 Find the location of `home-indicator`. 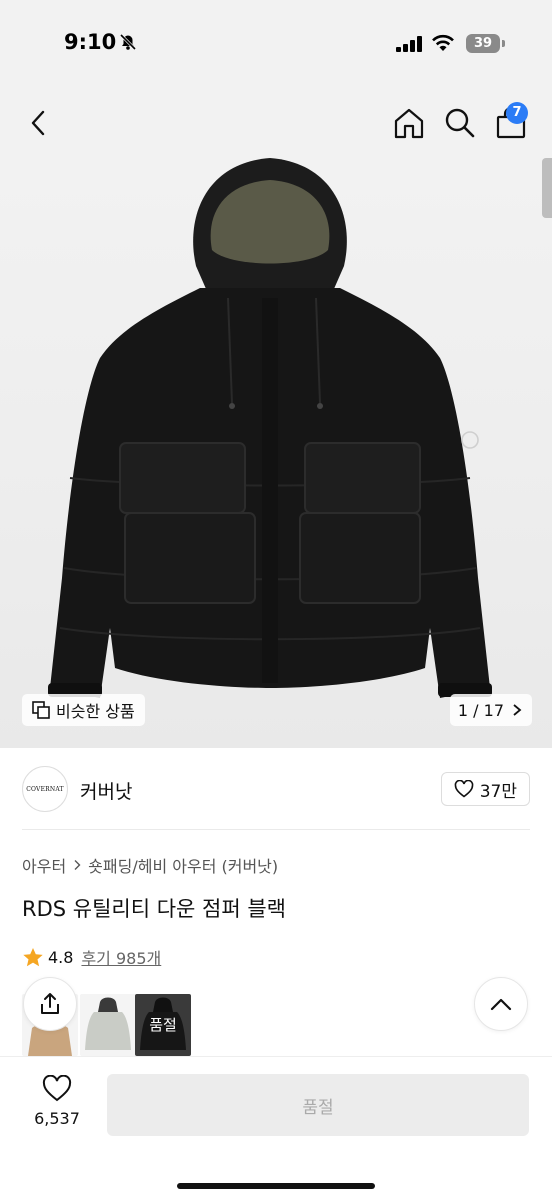

home-indicator is located at coordinates (276, 1186).